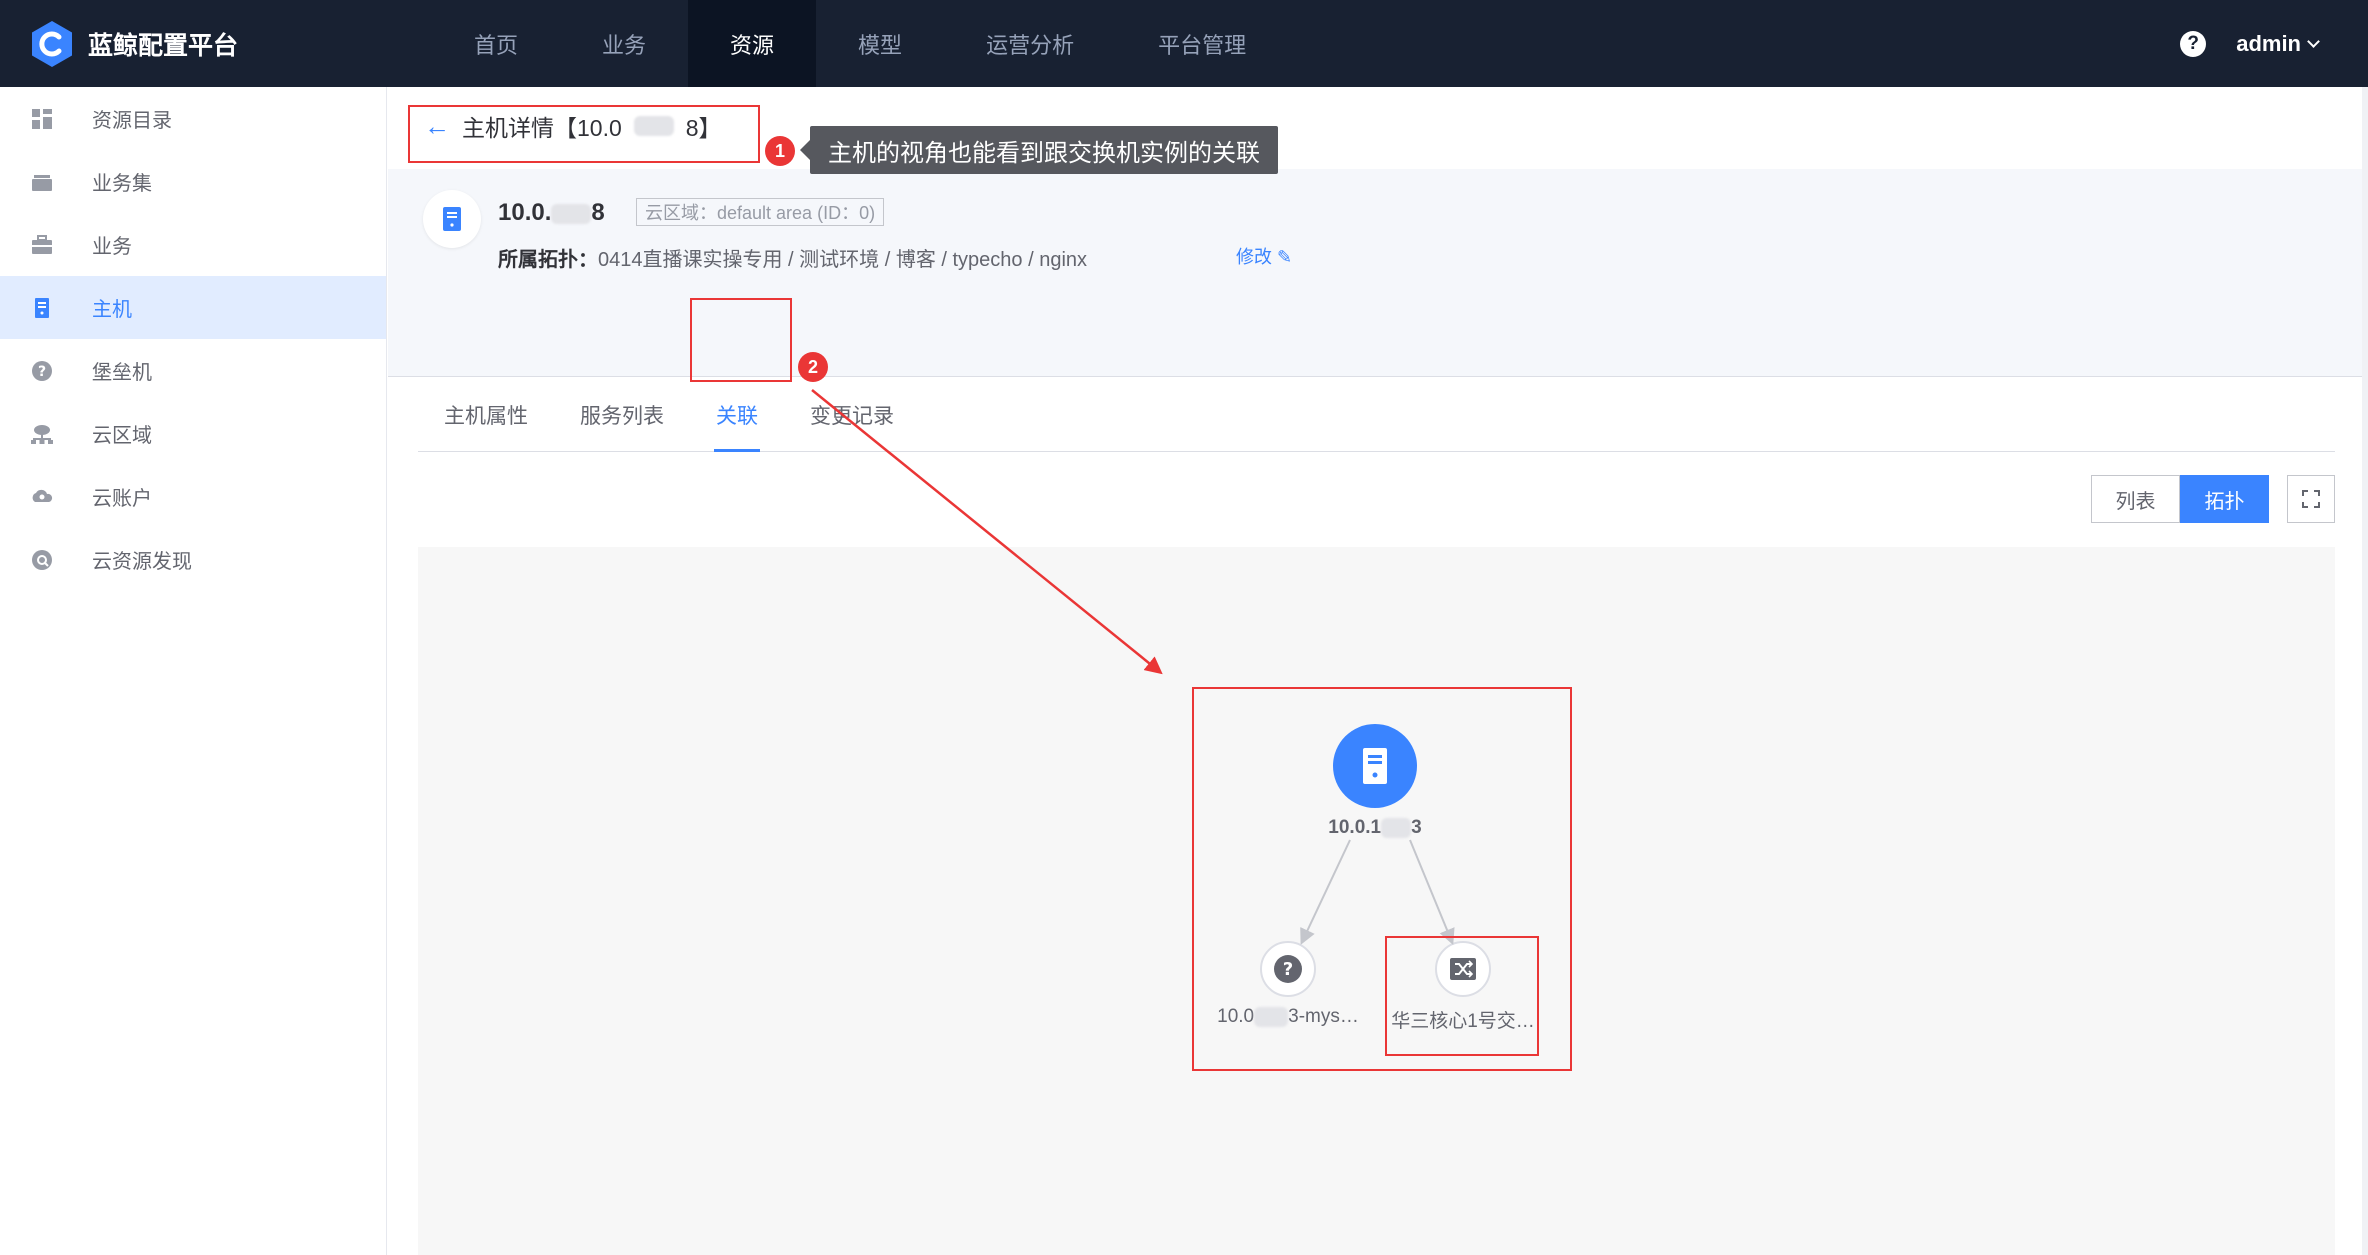 Image resolution: width=2368 pixels, height=1255 pixels. What do you see at coordinates (42, 434) in the screenshot?
I see `cloud-network-icon` at bounding box center [42, 434].